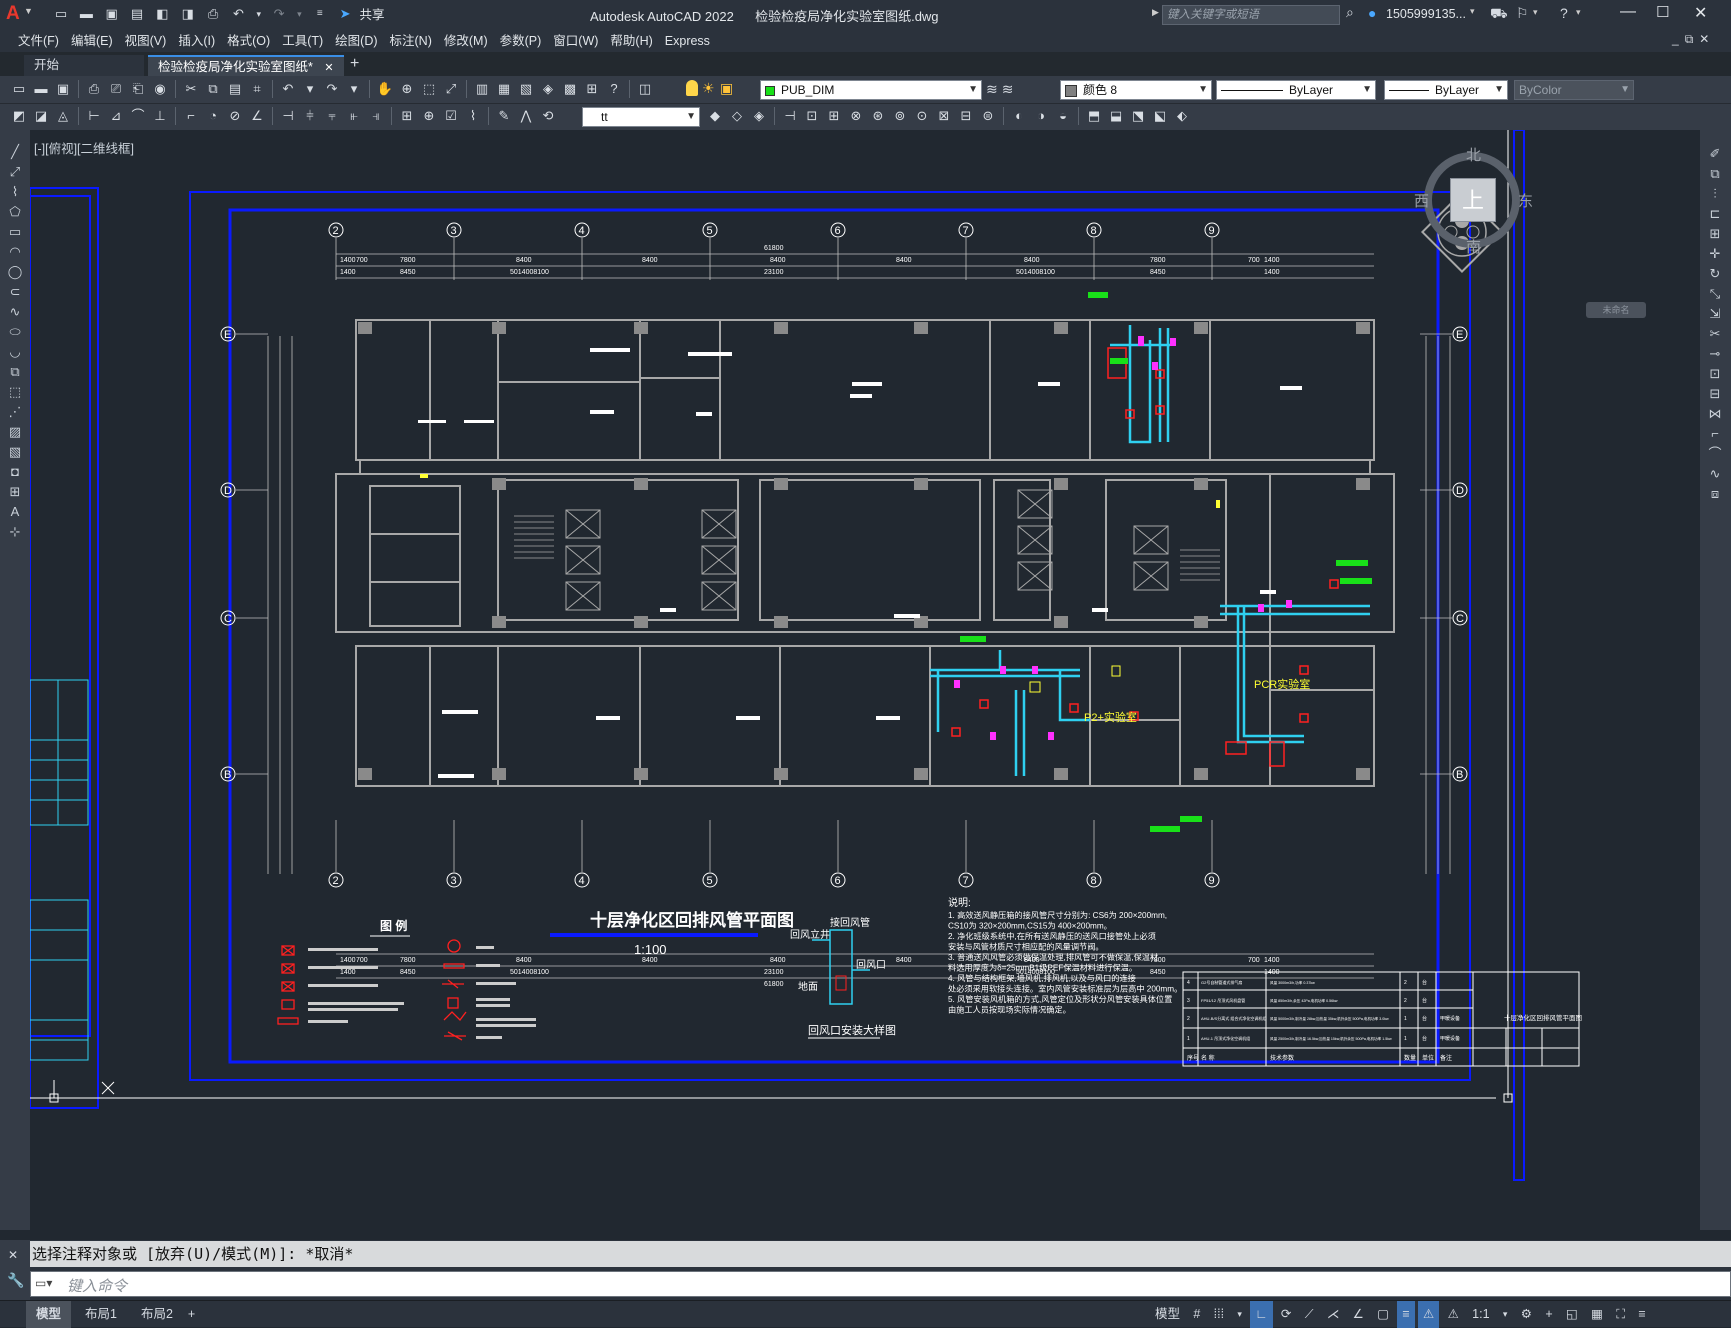 Image resolution: width=1731 pixels, height=1328 pixels. What do you see at coordinates (737, 116) in the screenshot?
I see `view-icon-2: ◇` at bounding box center [737, 116].